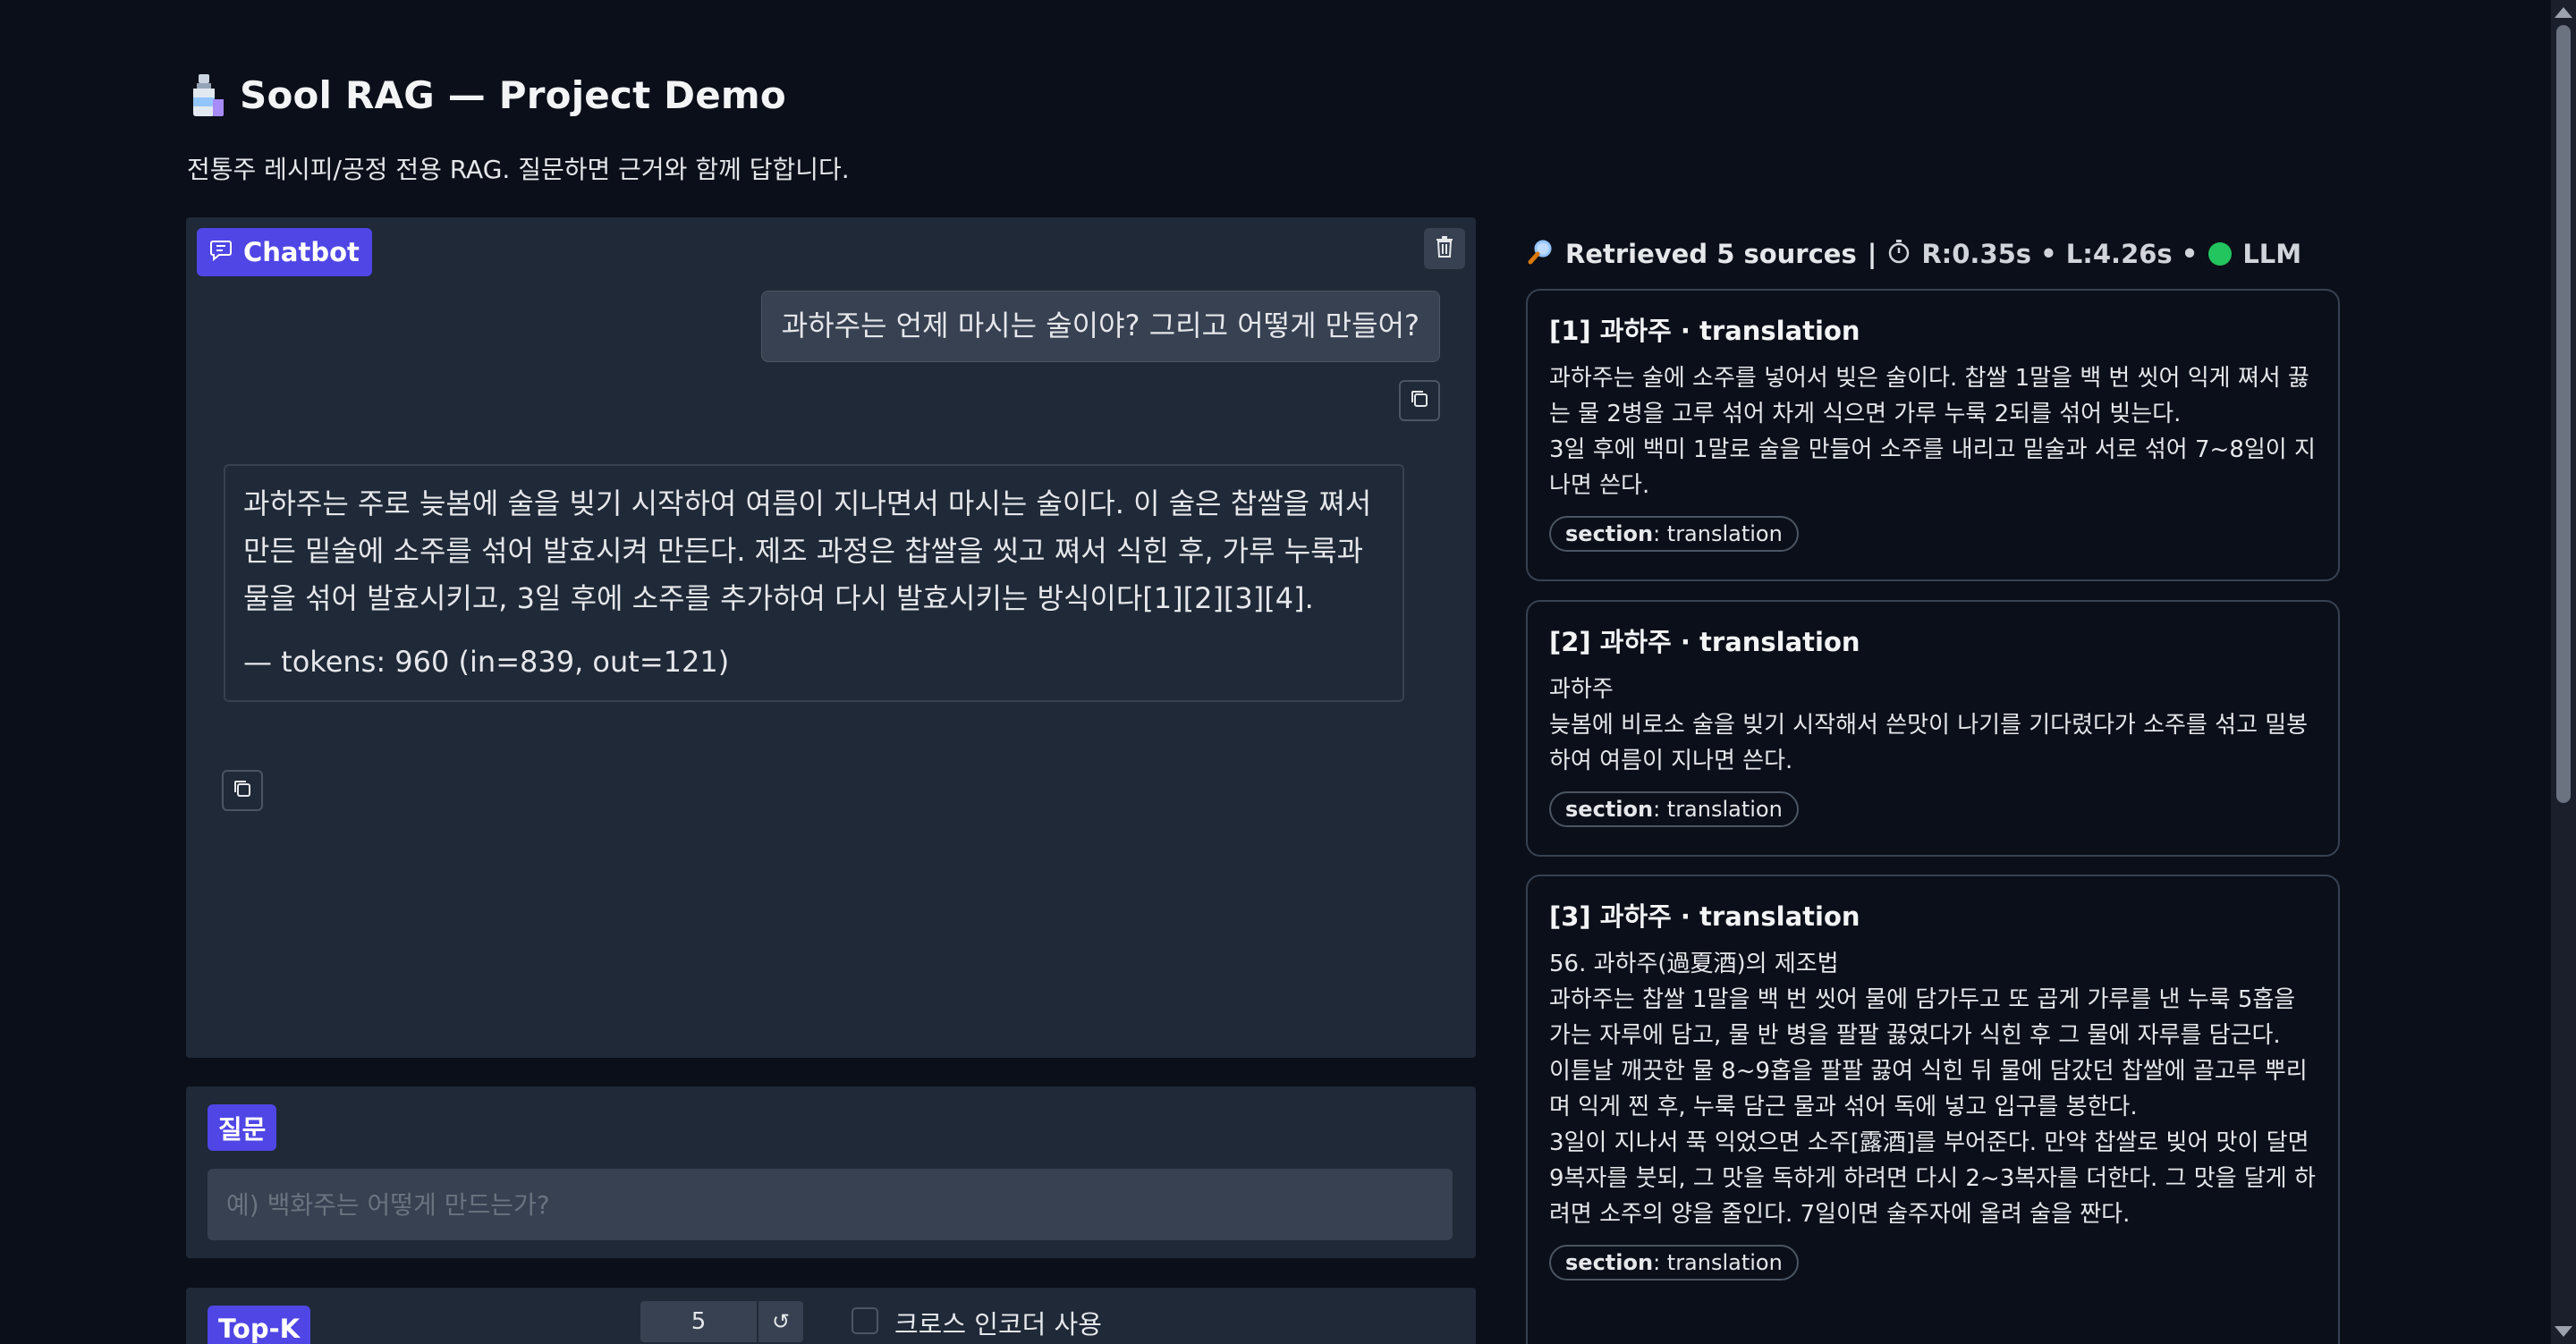 This screenshot has height=1344, width=2576. Describe the element at coordinates (865, 1320) in the screenshot. I see `cross-encoder-checkbox` at that location.